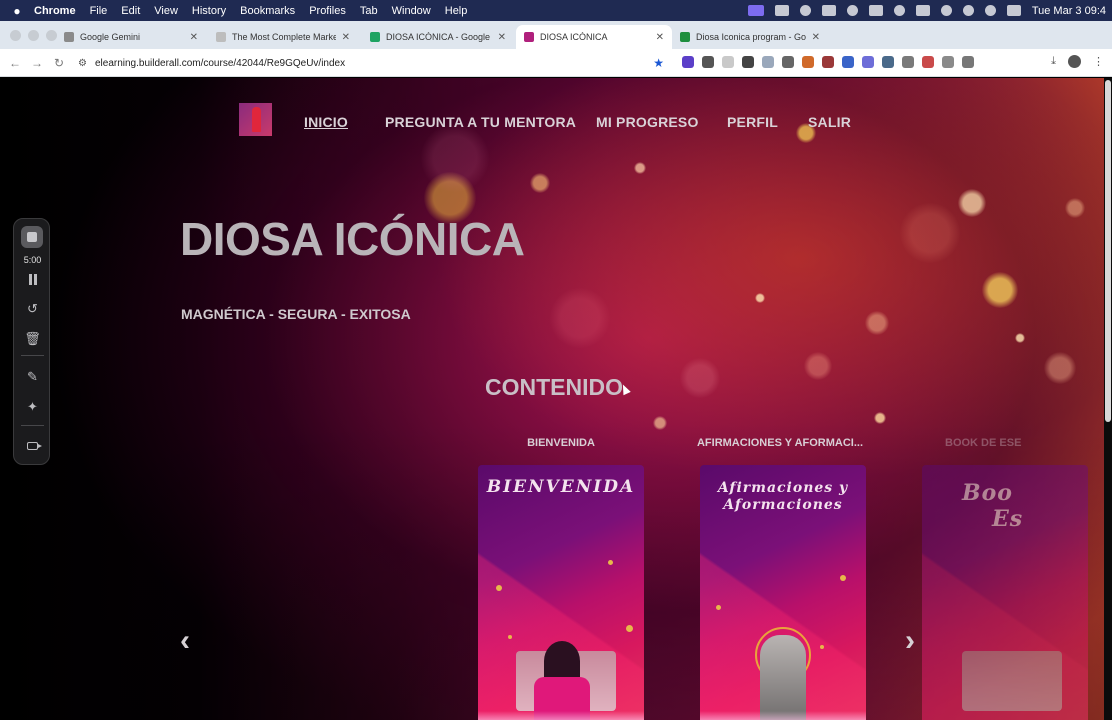 Image resolution: width=1112 pixels, height=720 pixels. What do you see at coordinates (32, 260) in the screenshot?
I see `recording-timer: 5:00` at bounding box center [32, 260].